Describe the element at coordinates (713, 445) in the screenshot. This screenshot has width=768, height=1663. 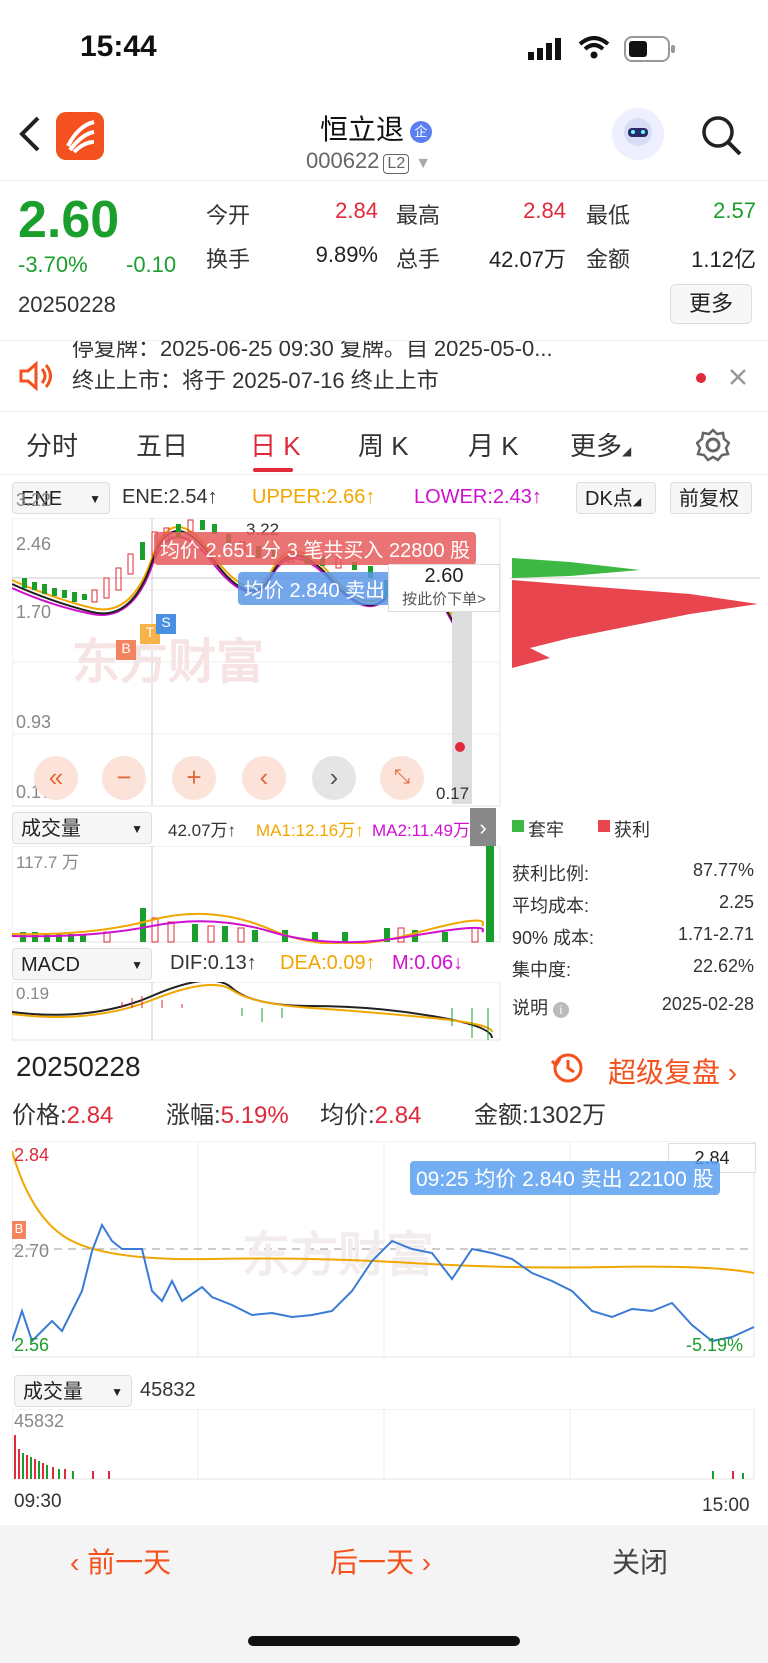
I see `settings-gear-icon` at that location.